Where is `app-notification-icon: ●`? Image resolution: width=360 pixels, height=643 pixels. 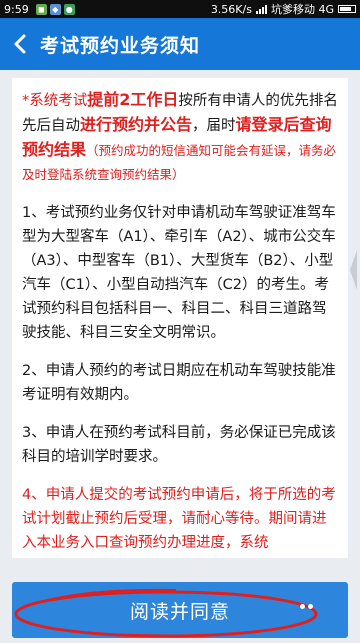 app-notification-icon: ● is located at coordinates (69, 9).